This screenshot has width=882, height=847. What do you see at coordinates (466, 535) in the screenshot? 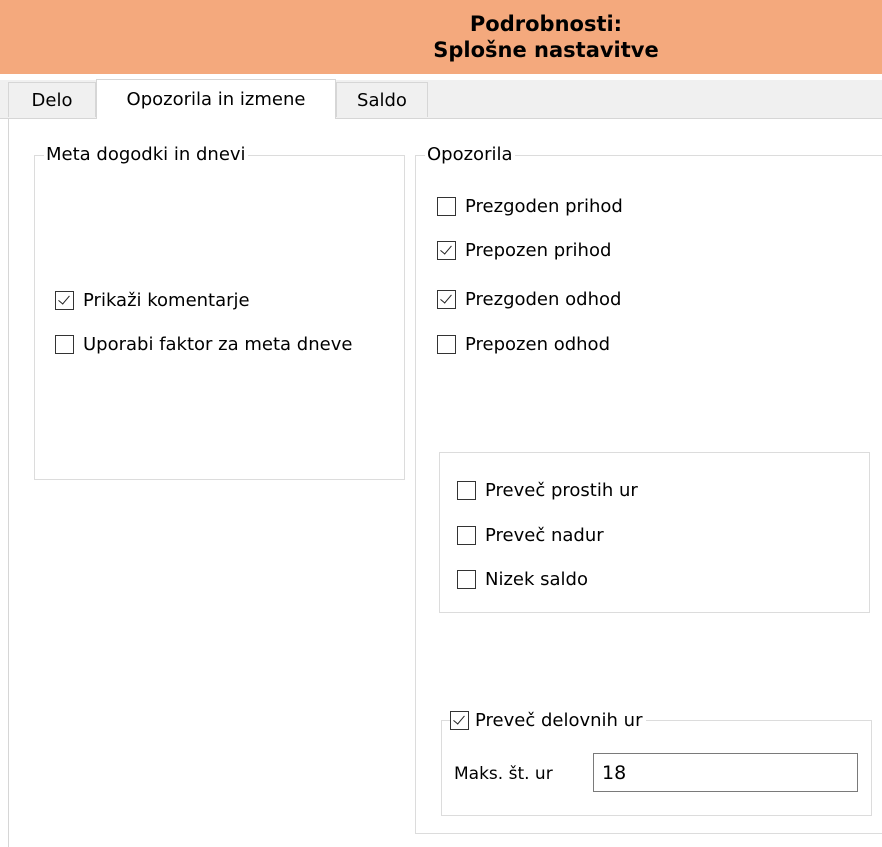
I see `too-much-overtime-checkbox` at bounding box center [466, 535].